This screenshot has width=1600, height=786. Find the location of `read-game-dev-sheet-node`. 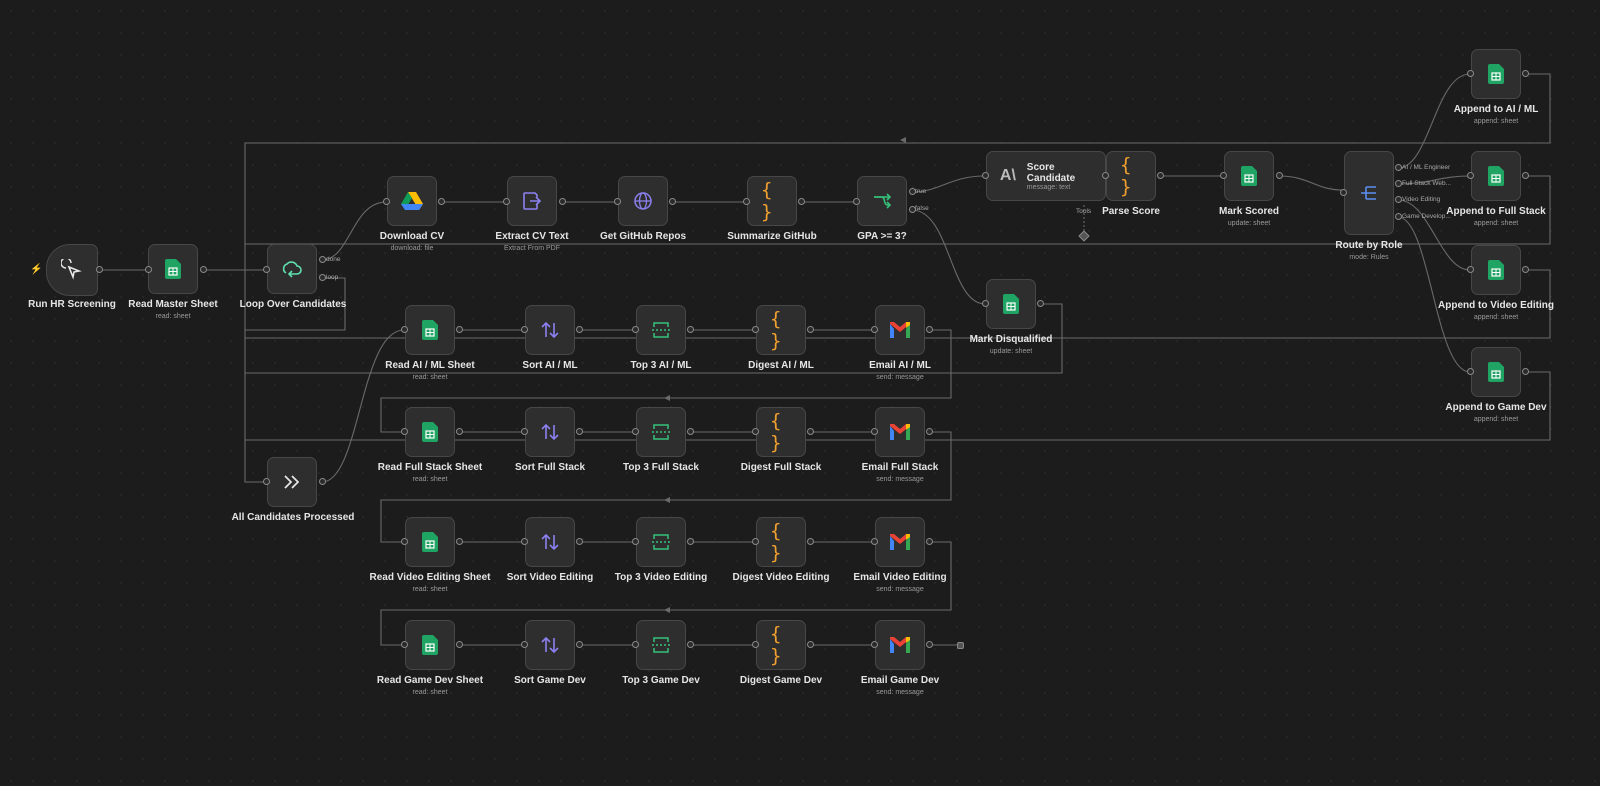

read-game-dev-sheet-node is located at coordinates (430, 645).